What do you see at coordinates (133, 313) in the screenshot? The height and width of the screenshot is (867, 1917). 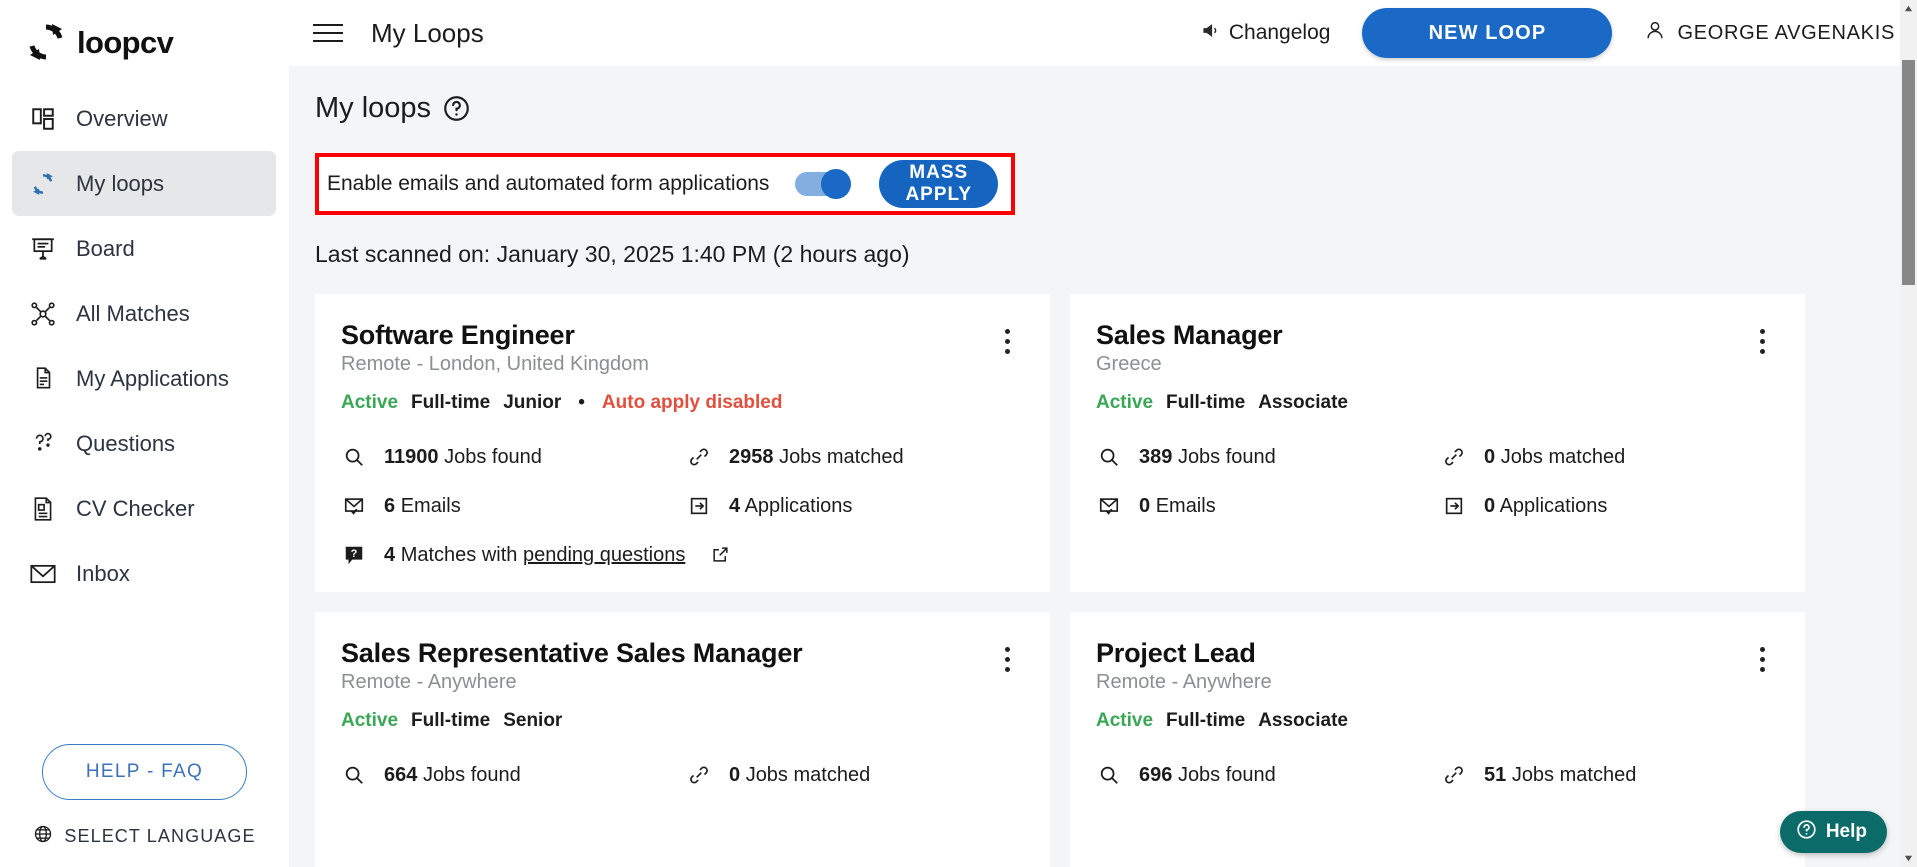 I see `sidebar-item-label: All Matches` at bounding box center [133, 313].